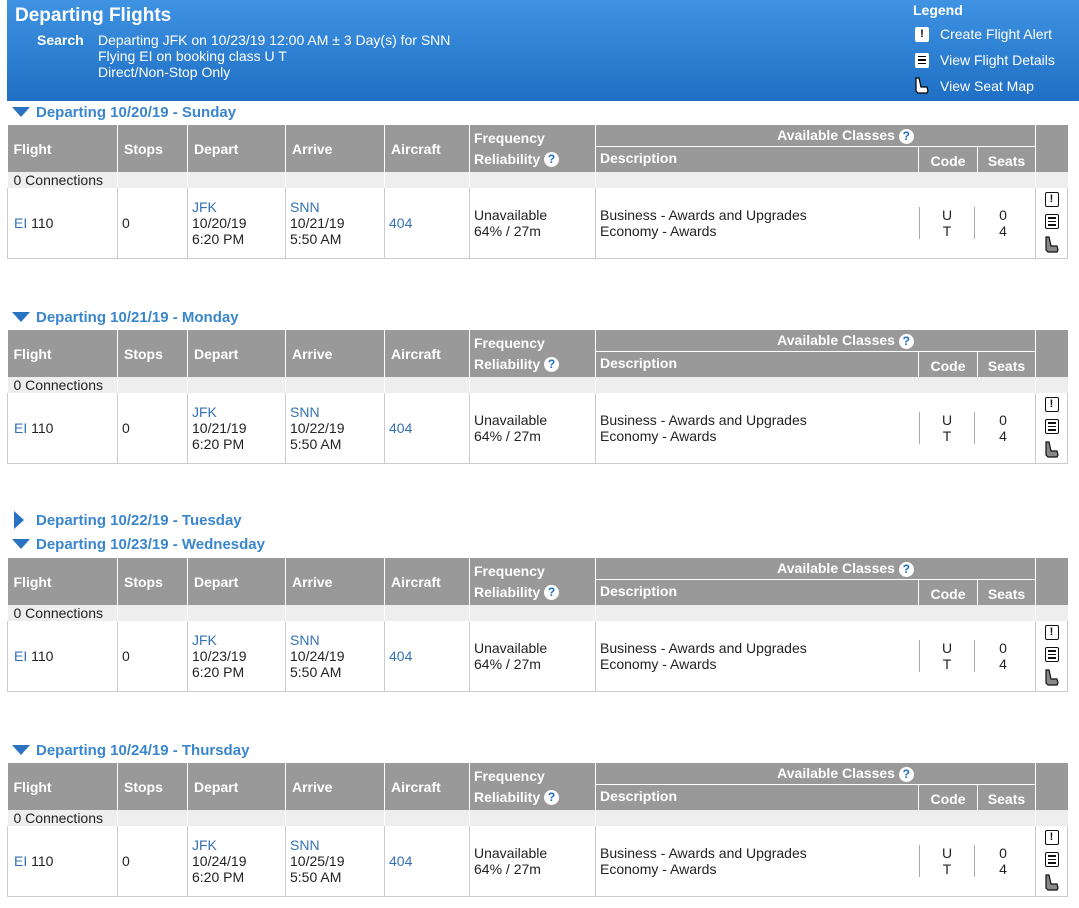 Image resolution: width=1079 pixels, height=908 pixels. What do you see at coordinates (236, 656) in the screenshot?
I see `depart-cell: JFK 10/23/19 6:20 PM` at bounding box center [236, 656].